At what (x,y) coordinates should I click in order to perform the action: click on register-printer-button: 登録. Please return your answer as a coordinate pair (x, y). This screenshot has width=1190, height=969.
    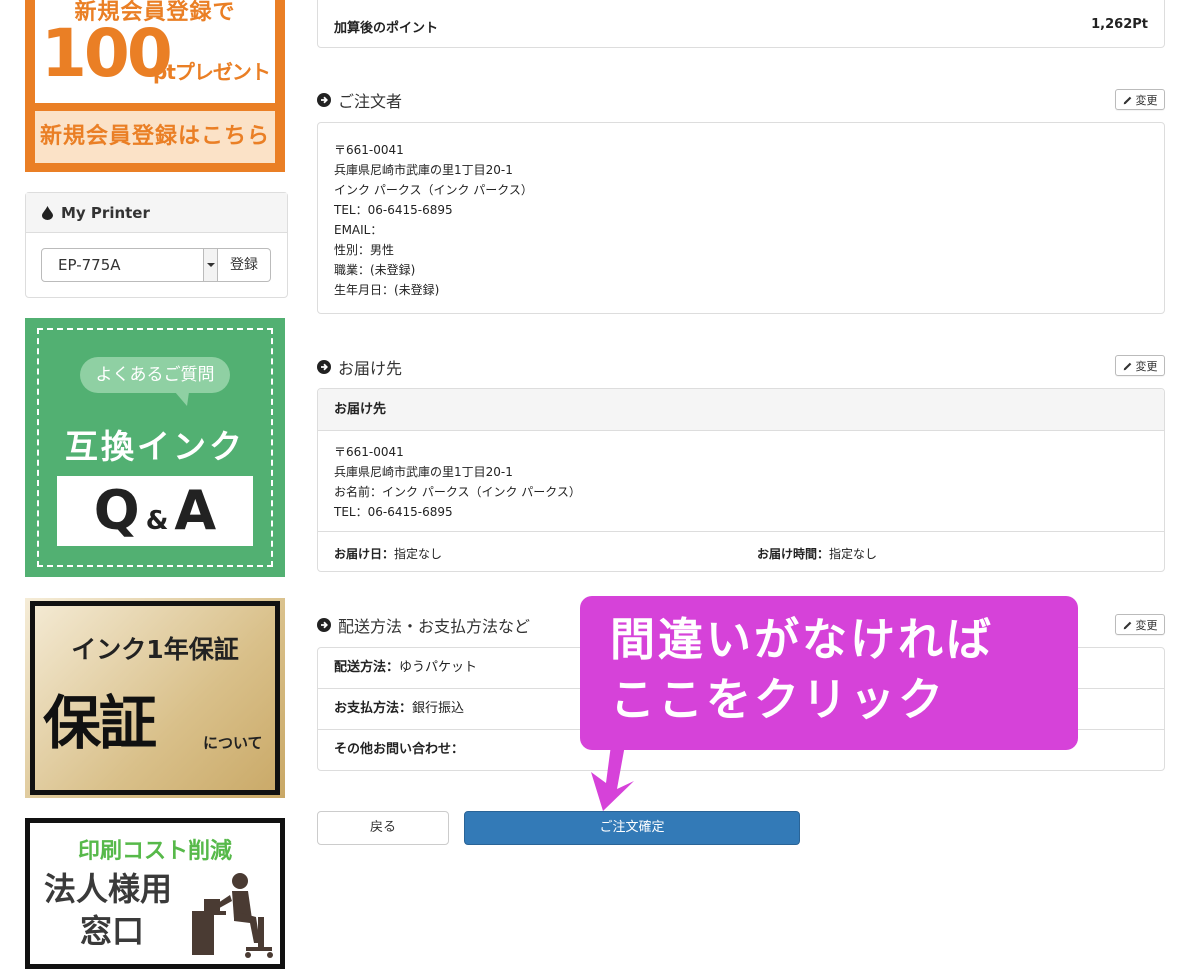
    Looking at the image, I should click on (244, 265).